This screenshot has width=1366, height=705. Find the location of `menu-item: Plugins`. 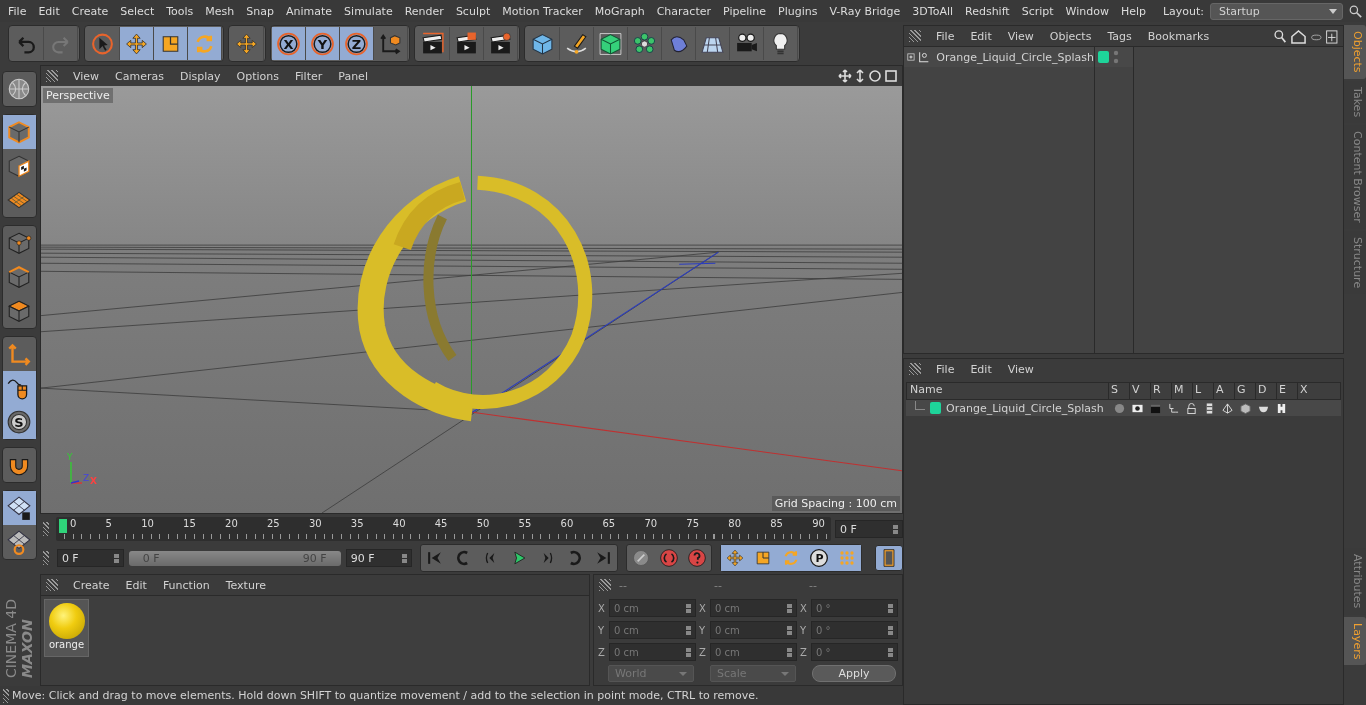

menu-item: Plugins is located at coordinates (798, 11).